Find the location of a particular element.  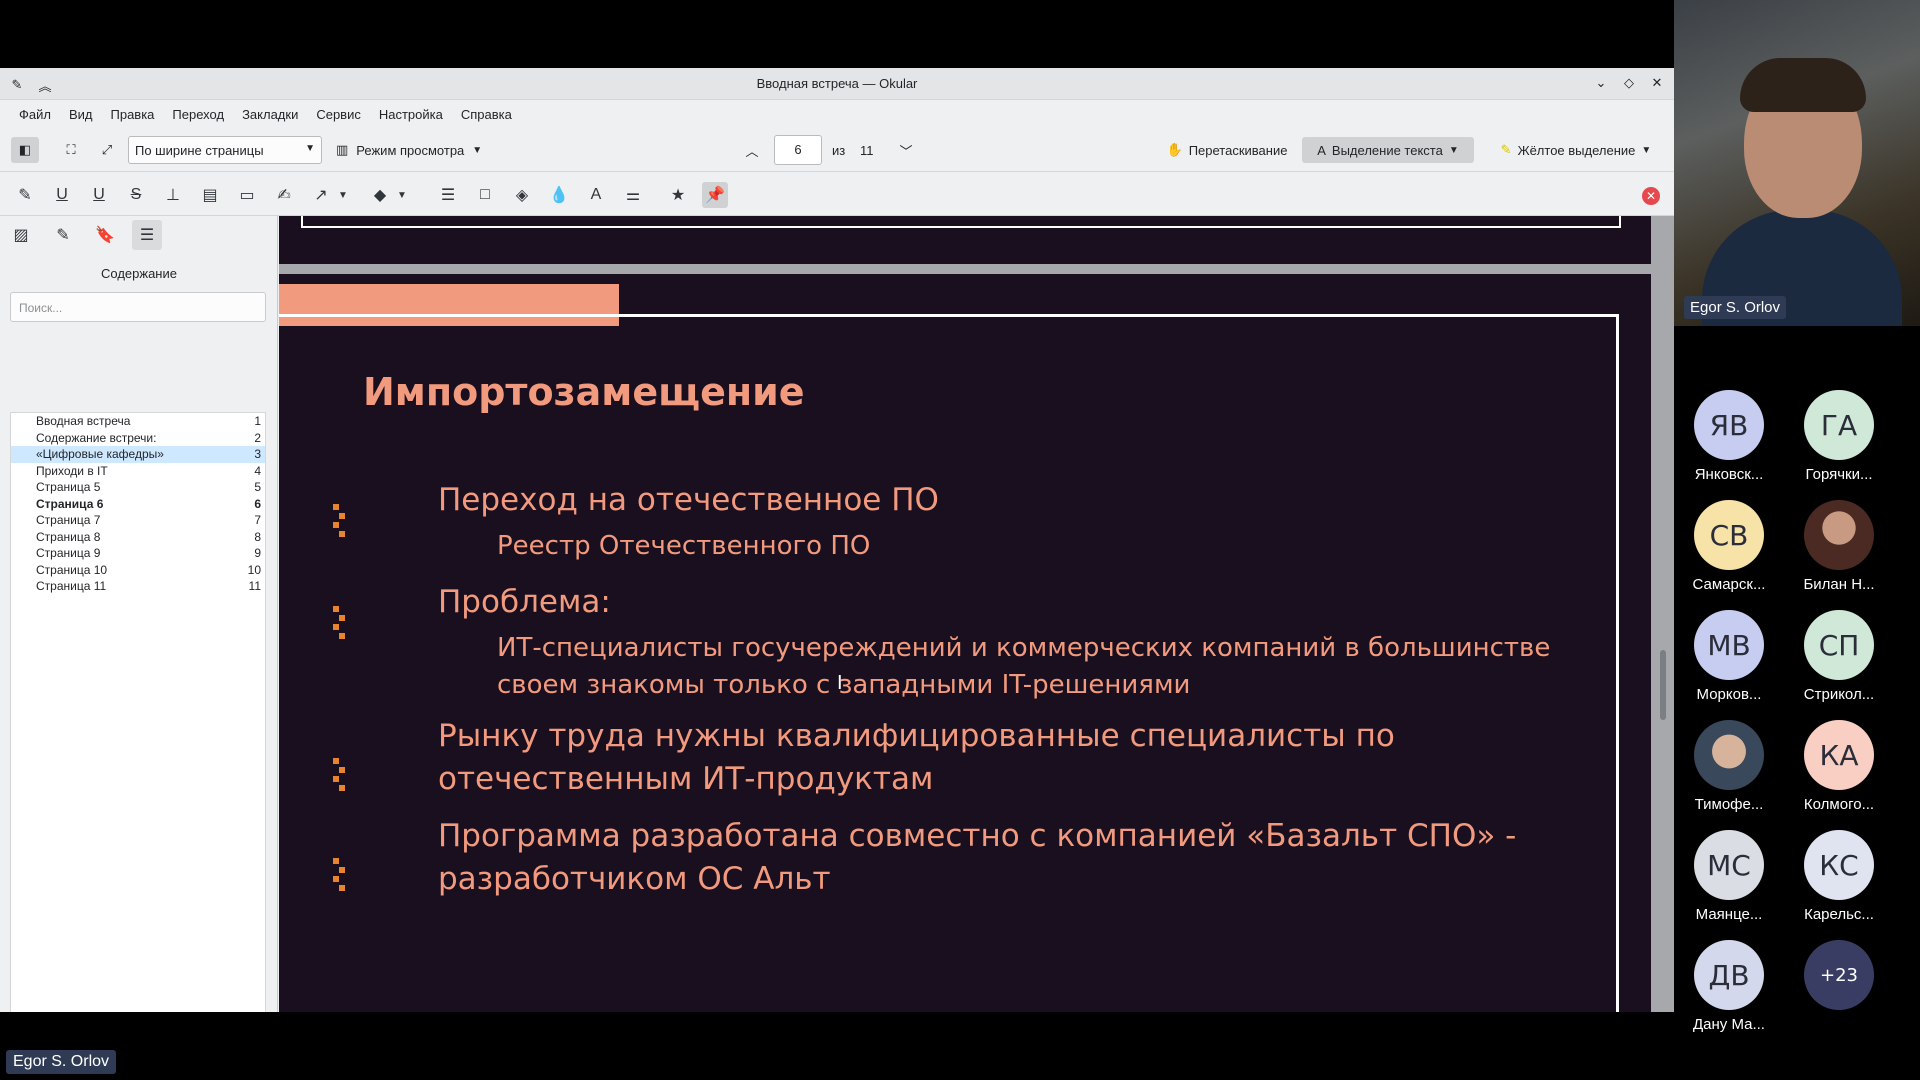

favorite-star-icon: ★ is located at coordinates (678, 195).